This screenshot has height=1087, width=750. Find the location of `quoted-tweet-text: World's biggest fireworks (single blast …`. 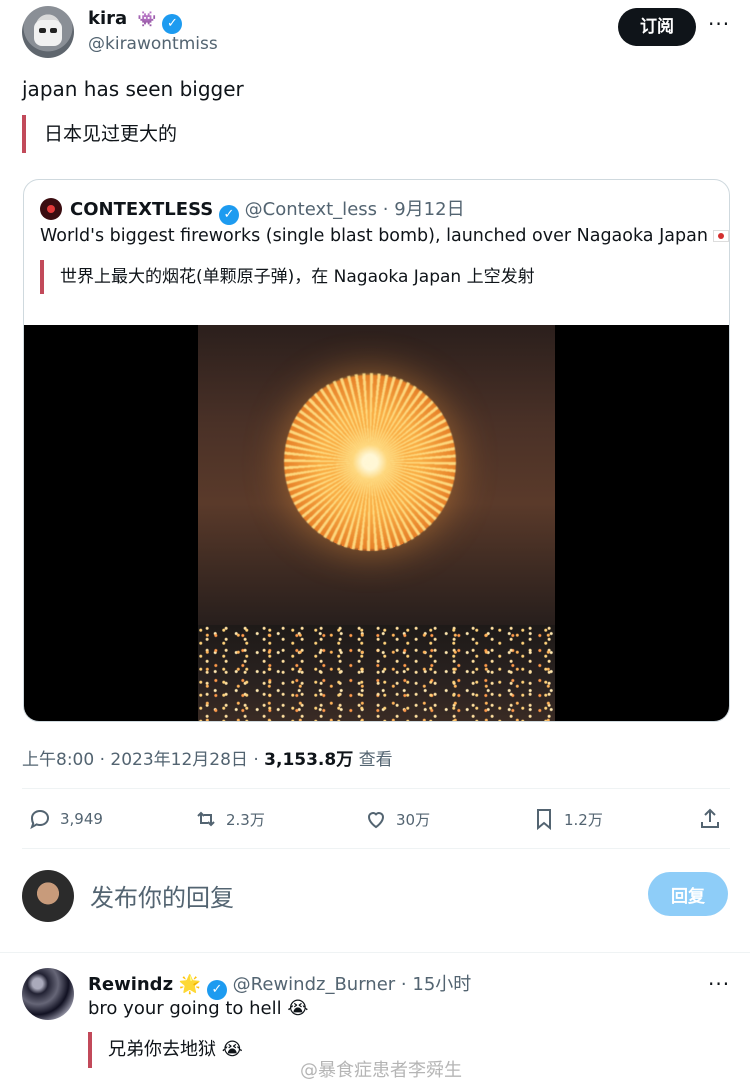

quoted-tweet-text: World's biggest fireworks (single blast … is located at coordinates (374, 236).